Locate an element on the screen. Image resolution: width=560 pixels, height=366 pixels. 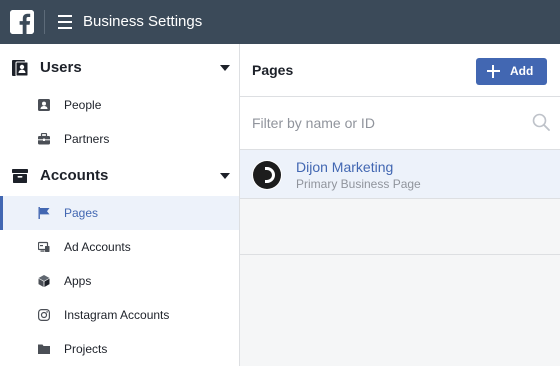
sidebar-item-label: Instagram Accounts is located at coordinates (117, 315).